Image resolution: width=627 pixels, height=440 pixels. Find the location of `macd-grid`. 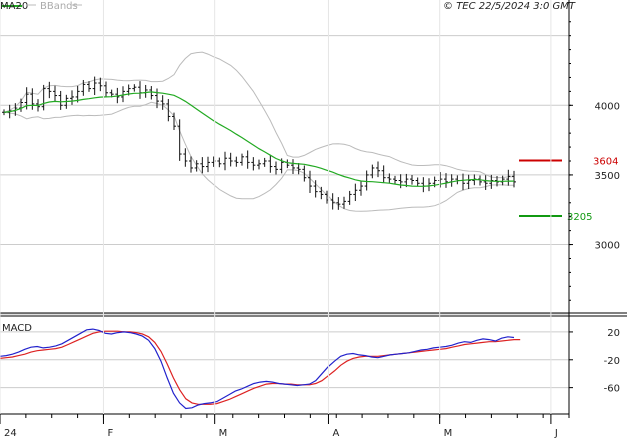

macd-grid is located at coordinates (284, 360).